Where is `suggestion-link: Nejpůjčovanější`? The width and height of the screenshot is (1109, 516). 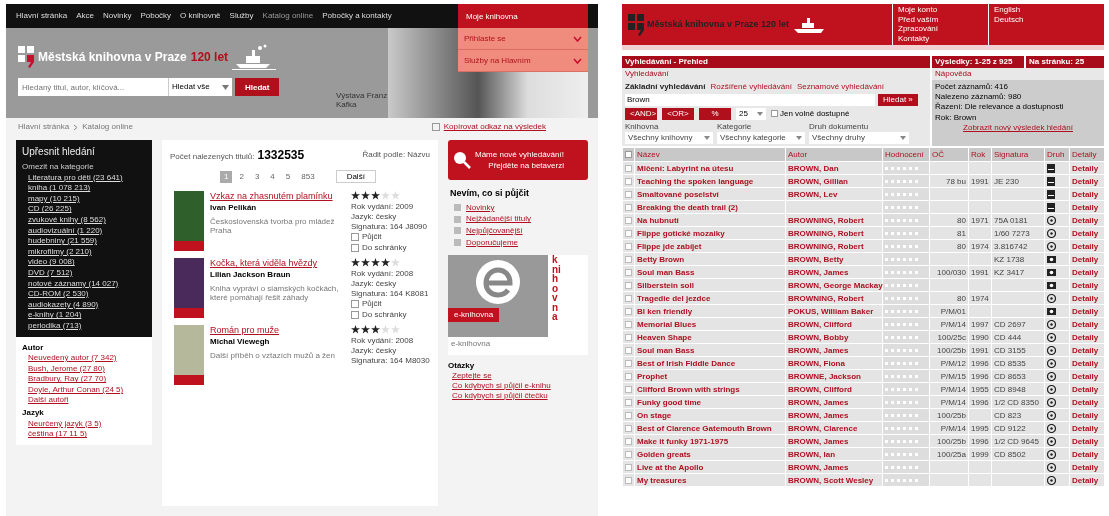 suggestion-link: Nejpůjčovanější is located at coordinates (494, 231).